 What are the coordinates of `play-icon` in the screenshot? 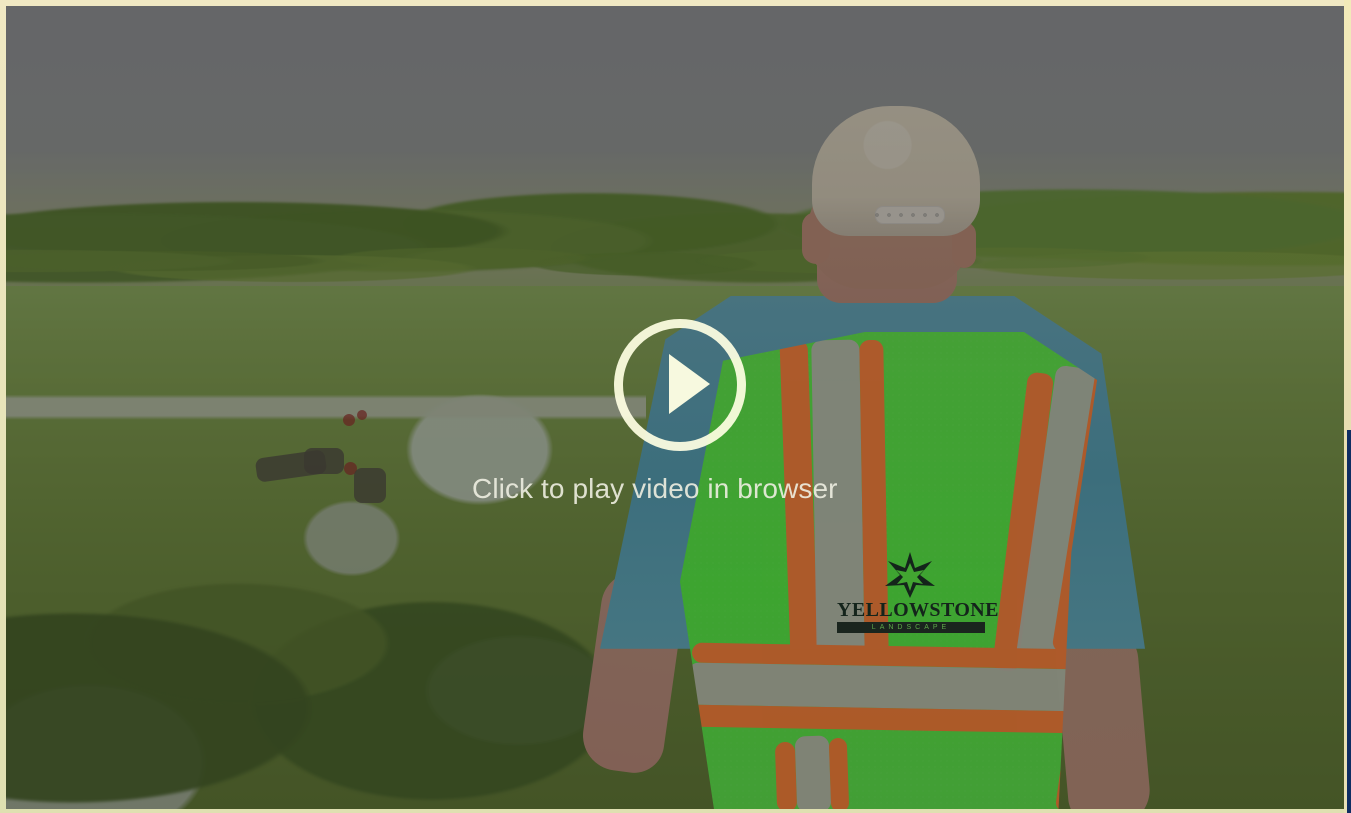 It's located at (689, 384).